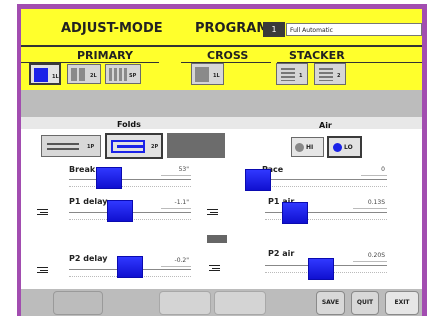 This screenshot has width=431, height=316. What do you see at coordinates (110, 74) in the screenshot?
I see `primary-sp-icon` at bounding box center [110, 74].